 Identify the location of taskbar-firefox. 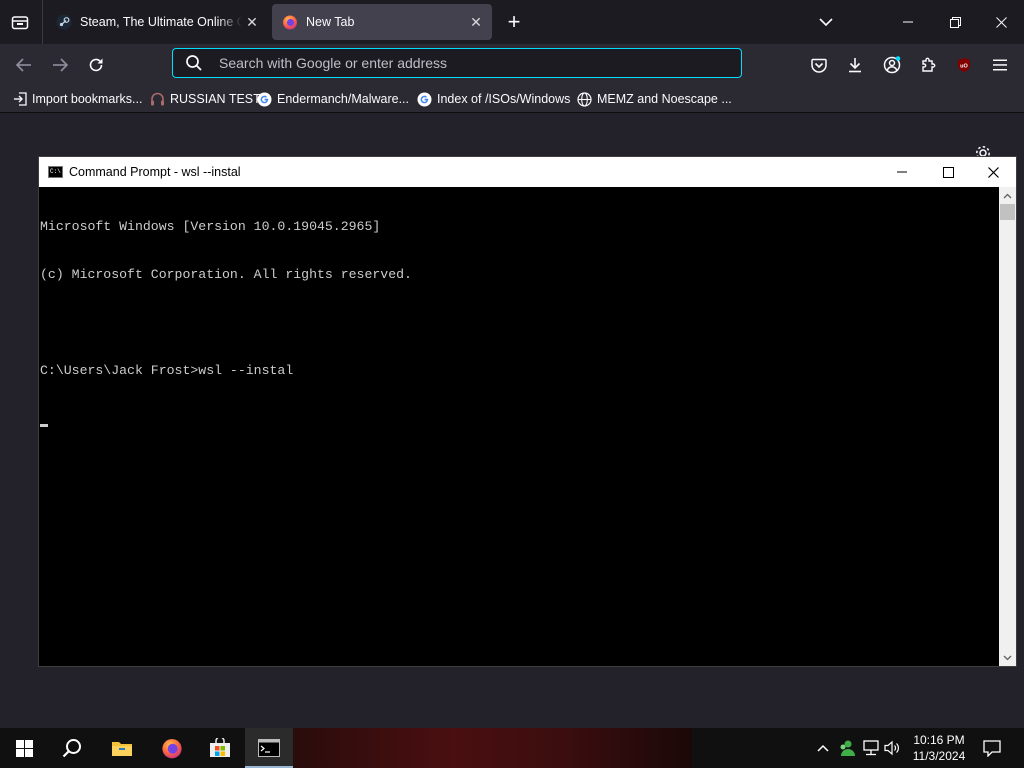
(172, 748).